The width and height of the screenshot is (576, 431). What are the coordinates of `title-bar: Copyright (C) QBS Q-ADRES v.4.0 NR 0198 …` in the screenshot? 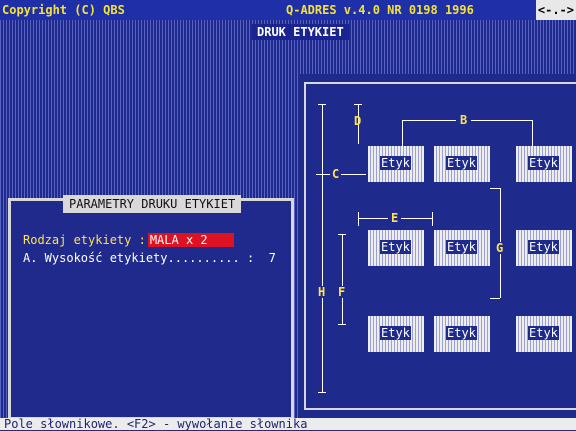 It's located at (288, 10).